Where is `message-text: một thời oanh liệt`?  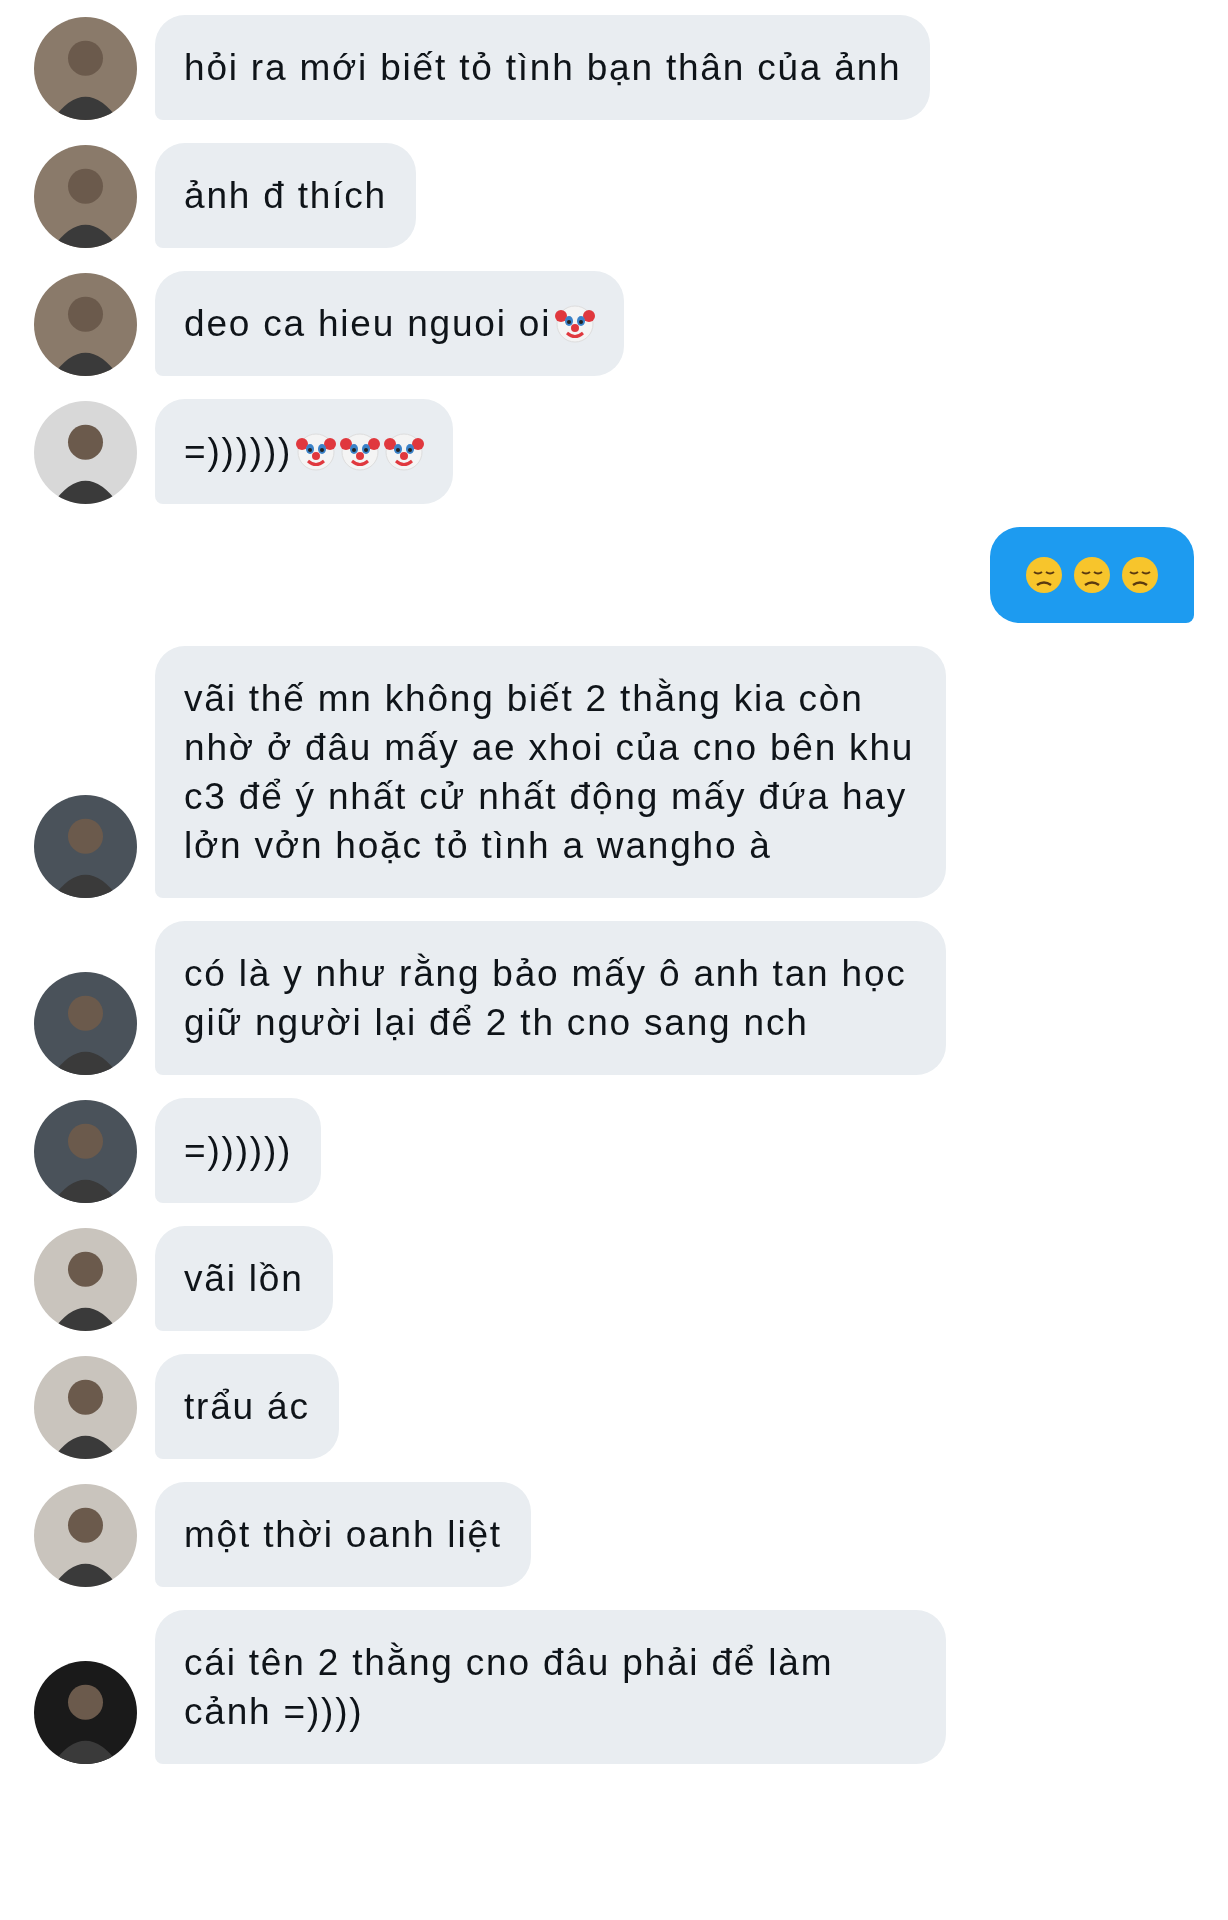
message-text: một thời oanh liệt is located at coordinates (343, 1534).